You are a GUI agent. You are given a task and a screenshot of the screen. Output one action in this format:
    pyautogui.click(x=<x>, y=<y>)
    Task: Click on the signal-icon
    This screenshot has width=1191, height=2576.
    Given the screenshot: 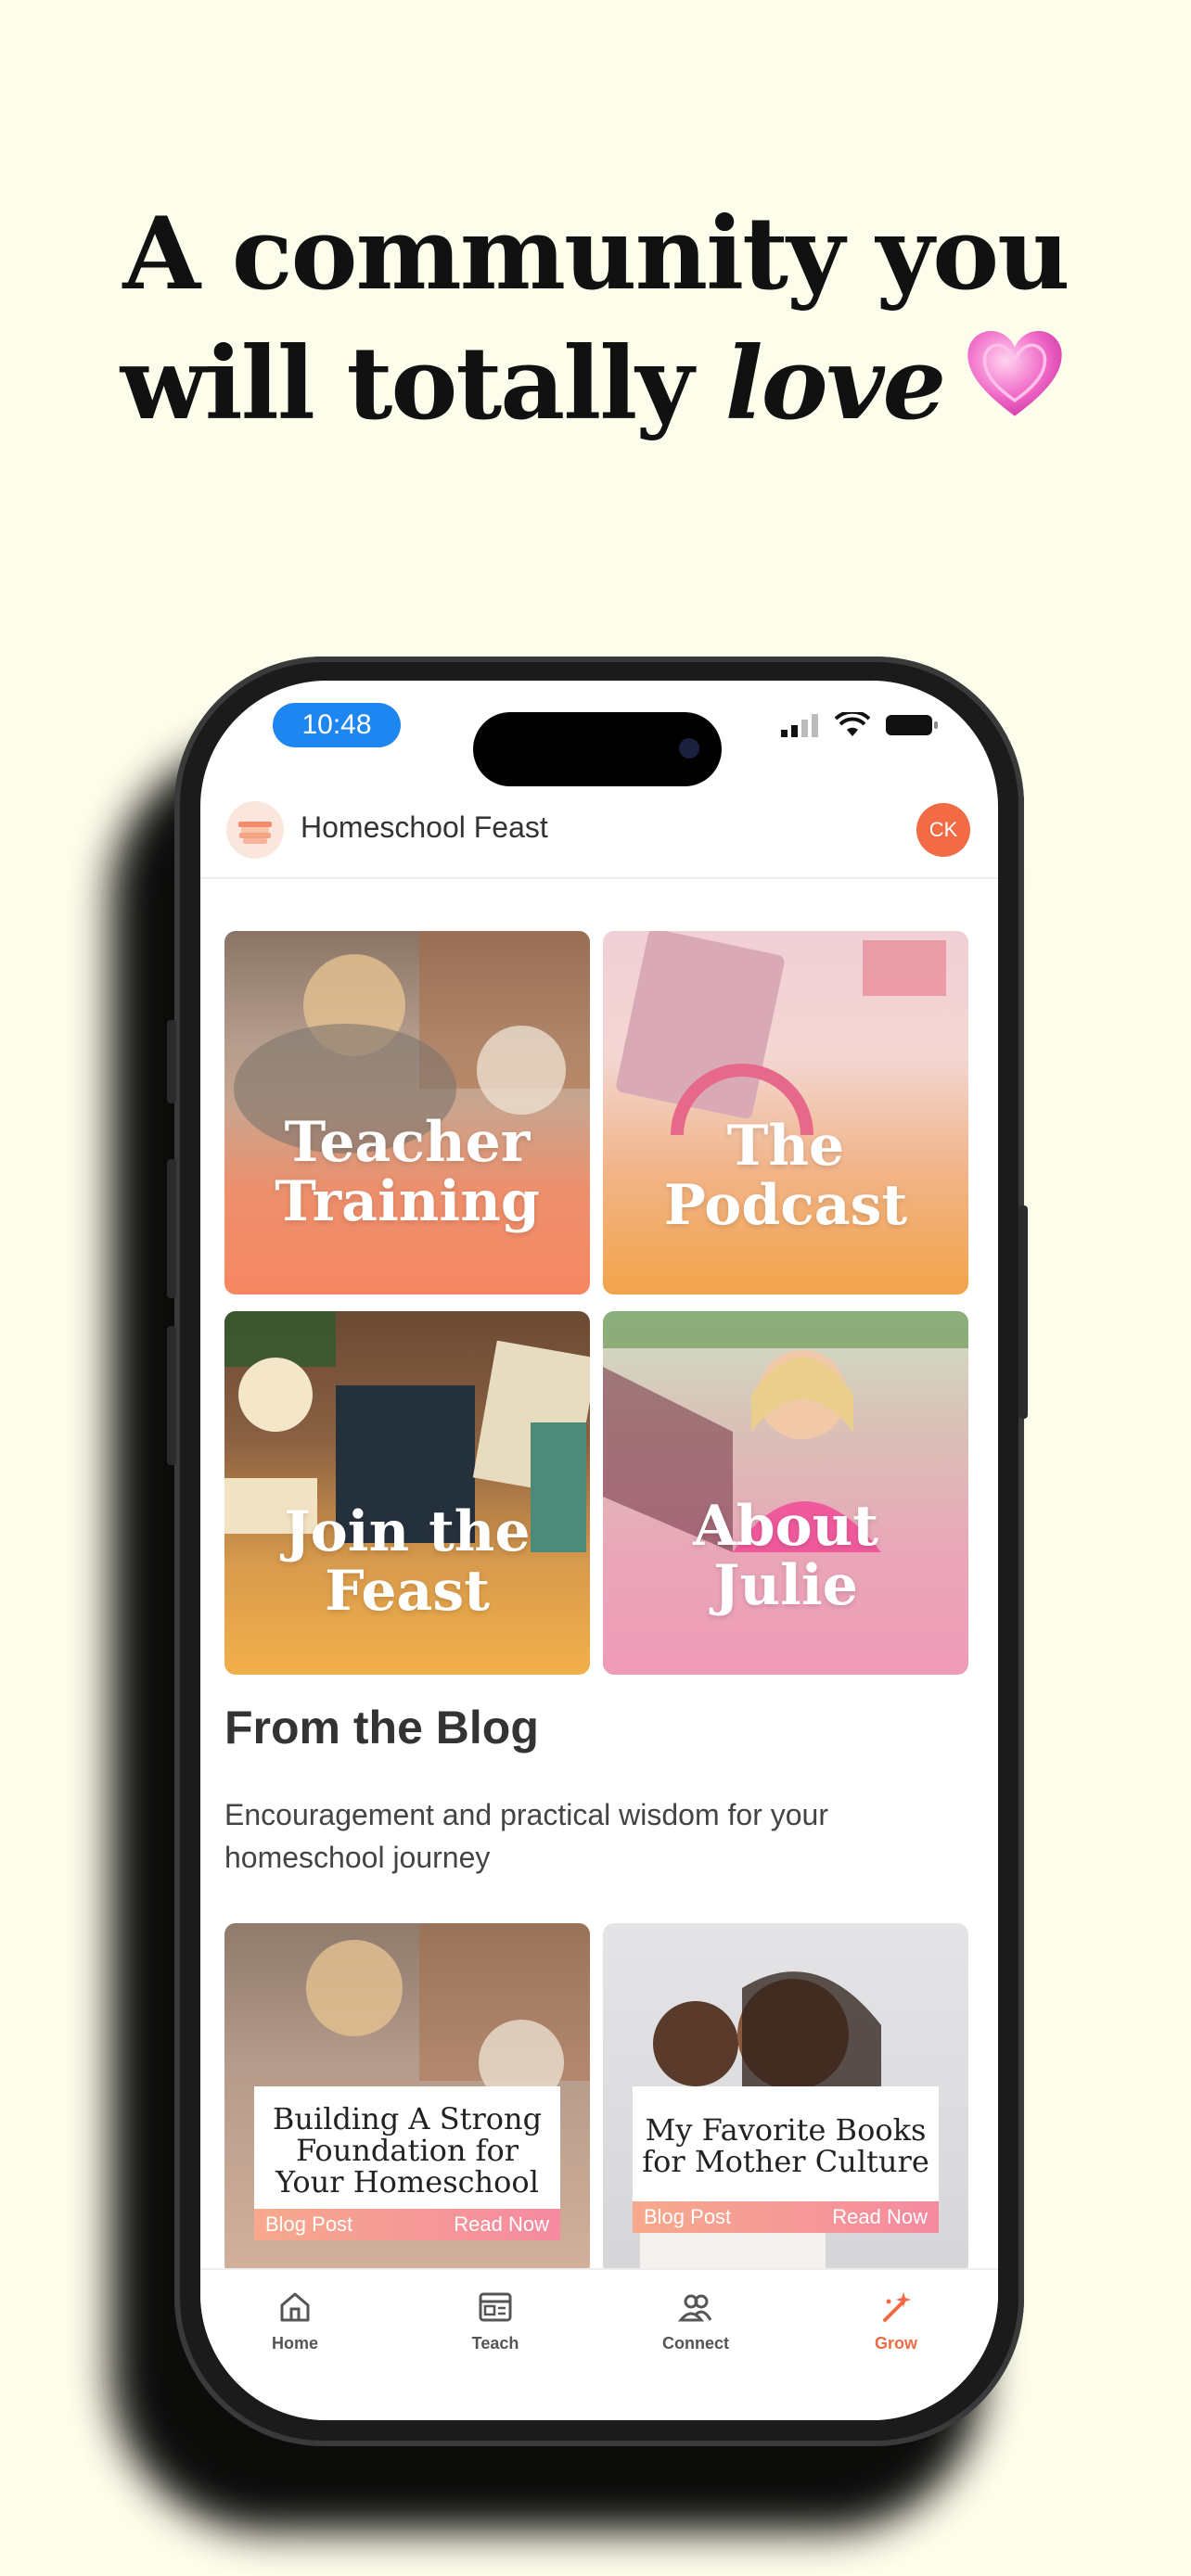 What is the action you would take?
    pyautogui.click(x=799, y=726)
    